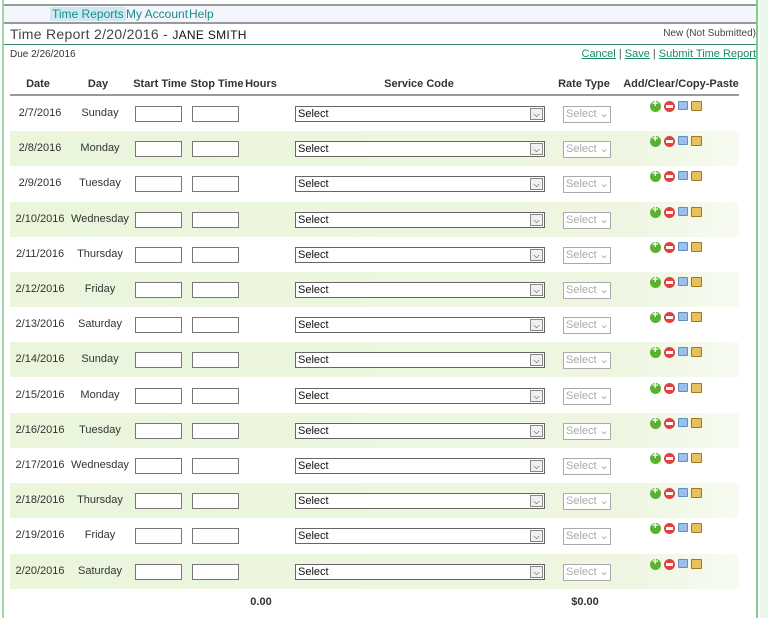 Image resolution: width=768 pixels, height=618 pixels. Describe the element at coordinates (637, 54) in the screenshot. I see `save-link: Save` at that location.